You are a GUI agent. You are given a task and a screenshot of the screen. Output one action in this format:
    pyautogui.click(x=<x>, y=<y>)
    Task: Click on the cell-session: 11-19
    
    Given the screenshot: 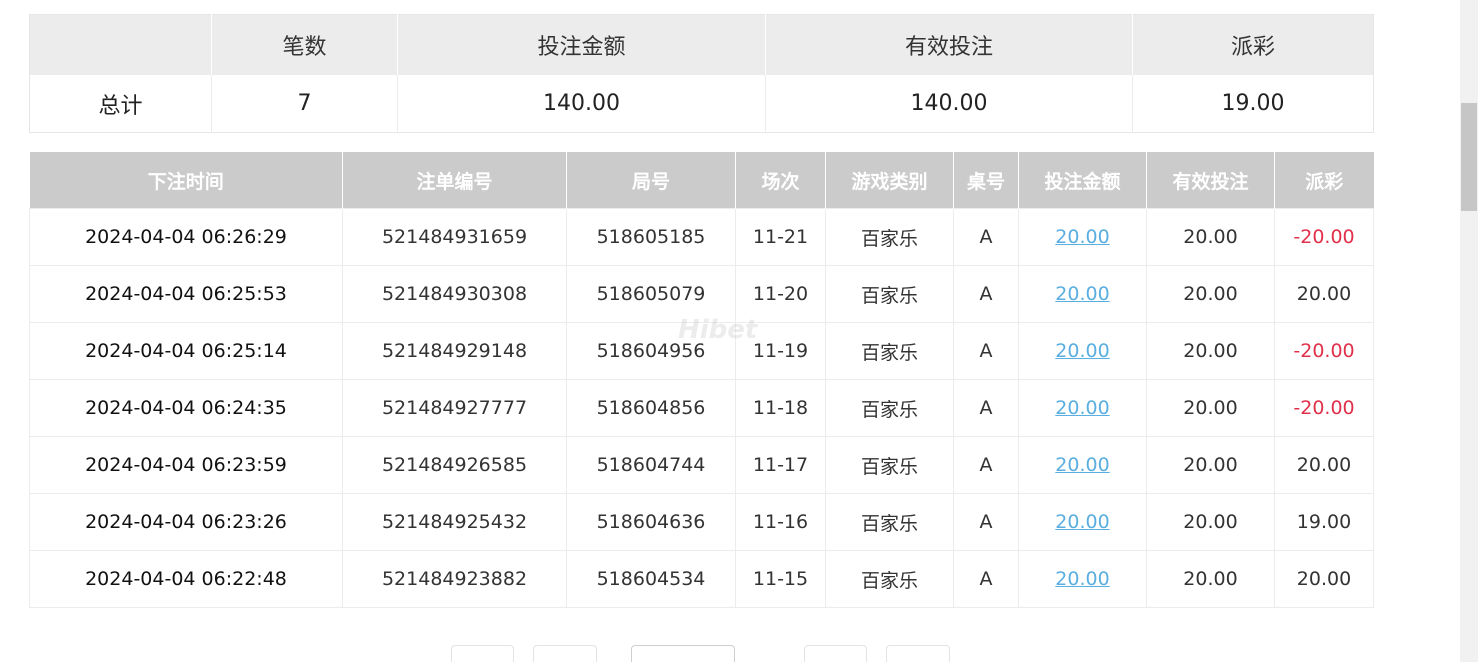 What is the action you would take?
    pyautogui.click(x=780, y=351)
    